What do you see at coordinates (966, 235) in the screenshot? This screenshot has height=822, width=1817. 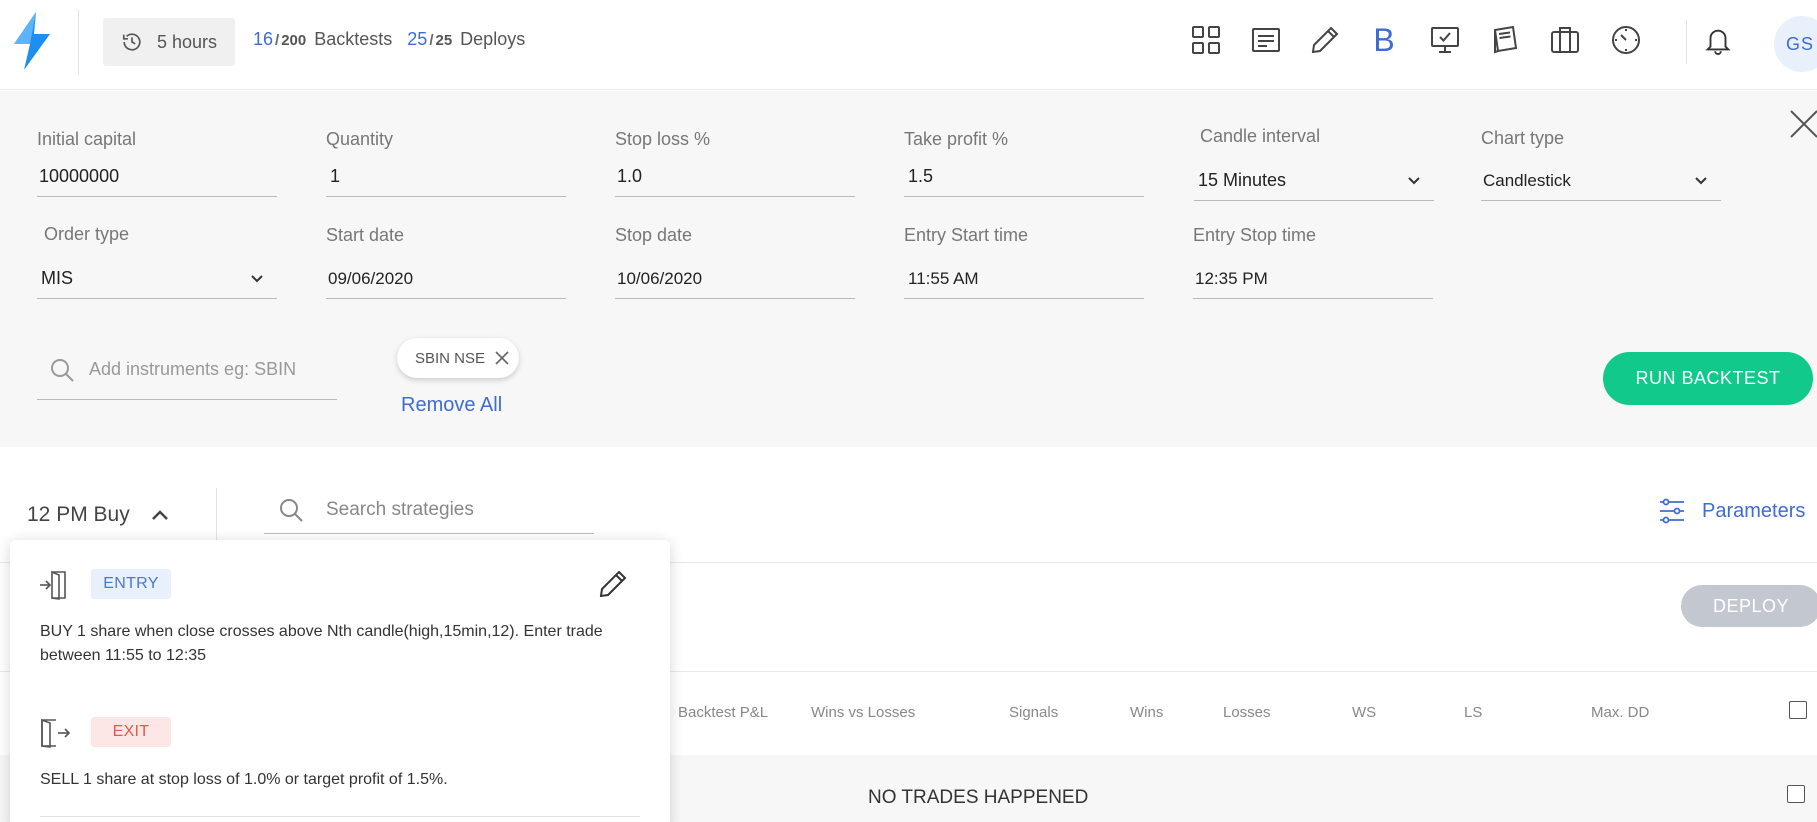 I see `entry-start-time-label: Entry Start time` at bounding box center [966, 235].